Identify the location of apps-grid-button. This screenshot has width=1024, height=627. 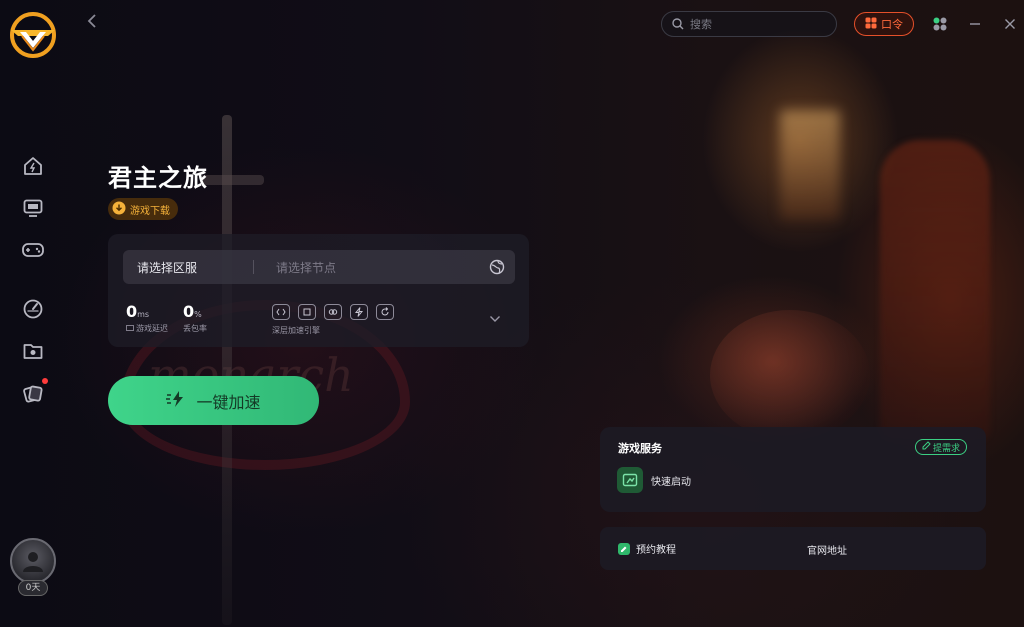
(940, 24).